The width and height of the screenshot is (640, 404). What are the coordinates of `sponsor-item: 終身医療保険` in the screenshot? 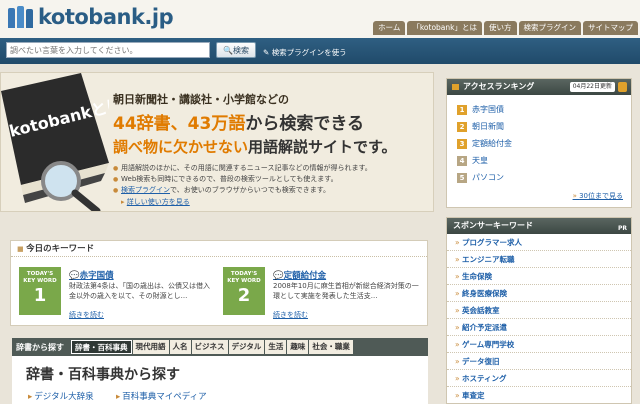 It's located at (539, 293).